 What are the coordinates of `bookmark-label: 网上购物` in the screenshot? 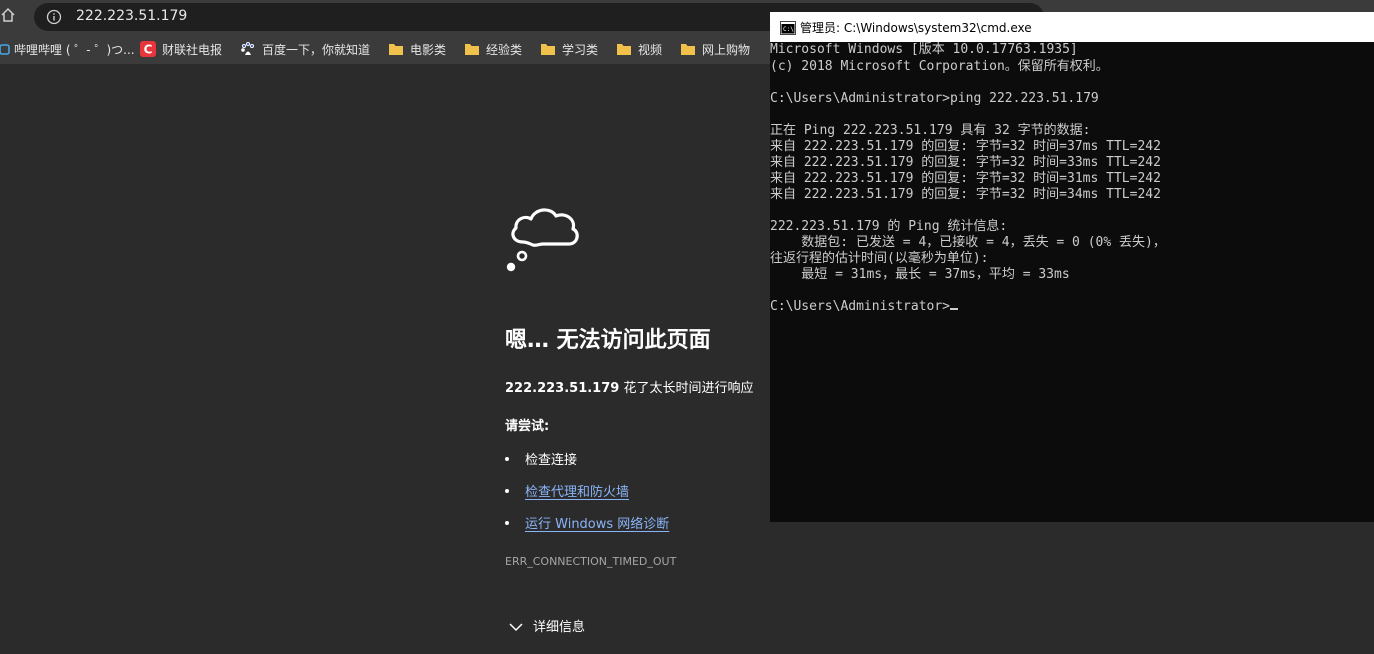 It's located at (726, 49).